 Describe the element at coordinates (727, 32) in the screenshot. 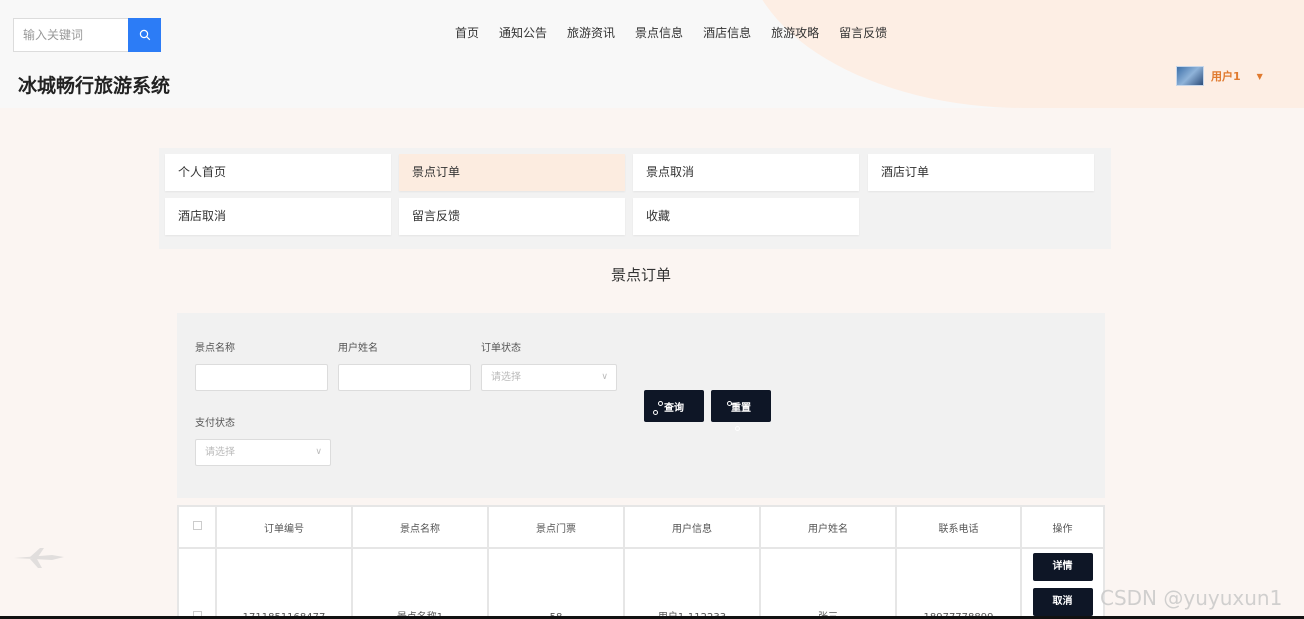

I see `nav-hotel-info: 酒店信息` at that location.